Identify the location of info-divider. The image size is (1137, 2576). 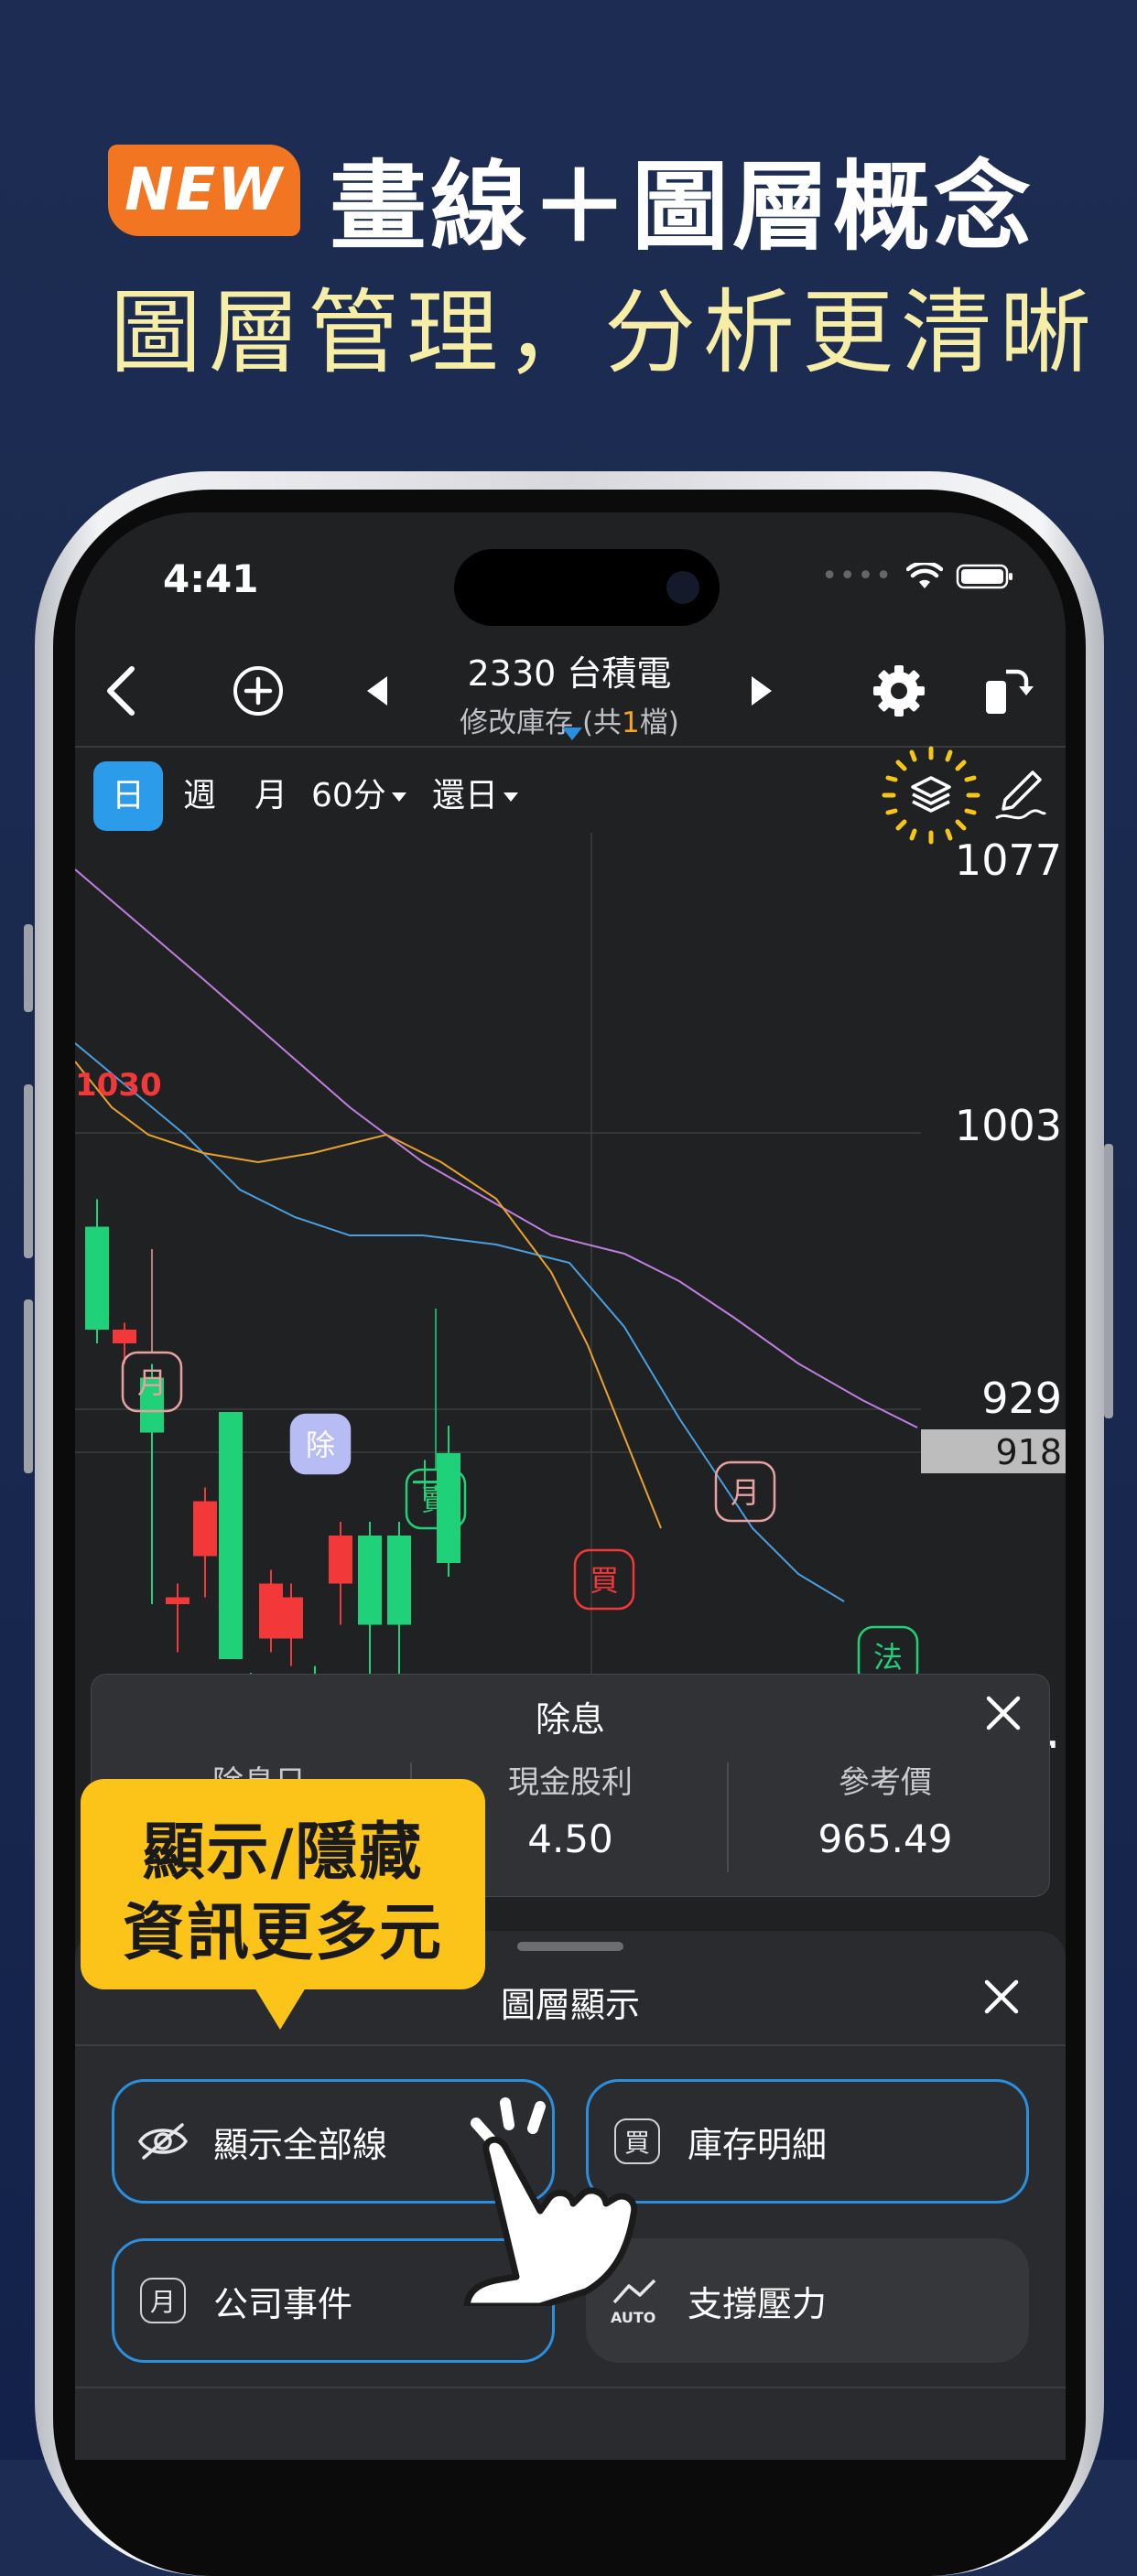
(728, 1817).